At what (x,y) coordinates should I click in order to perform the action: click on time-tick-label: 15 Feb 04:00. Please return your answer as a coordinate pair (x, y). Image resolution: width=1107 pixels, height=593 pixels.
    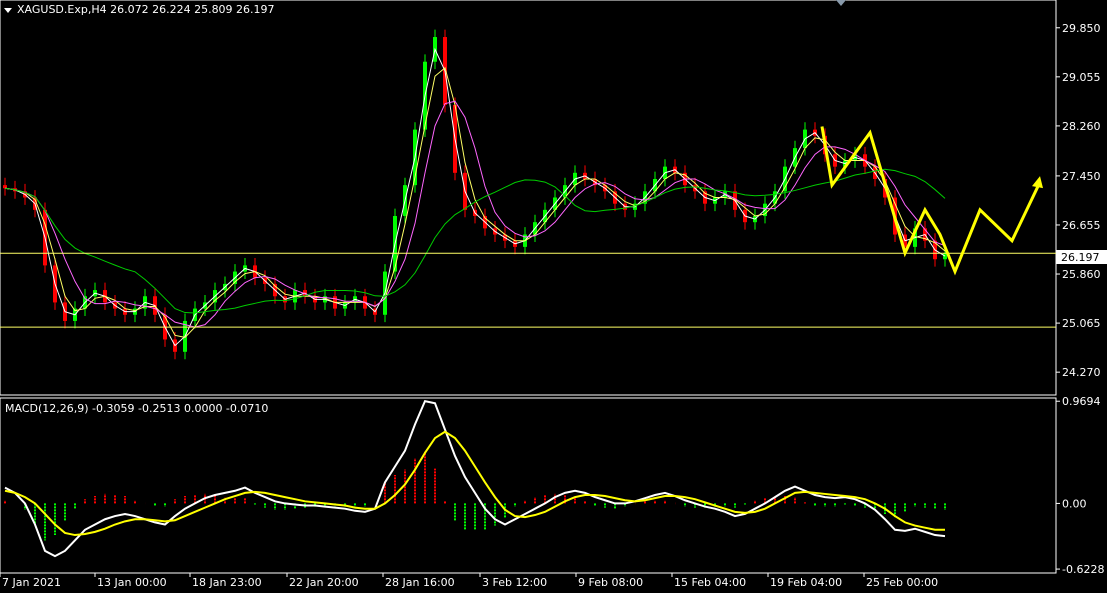
    Looking at the image, I should click on (710, 582).